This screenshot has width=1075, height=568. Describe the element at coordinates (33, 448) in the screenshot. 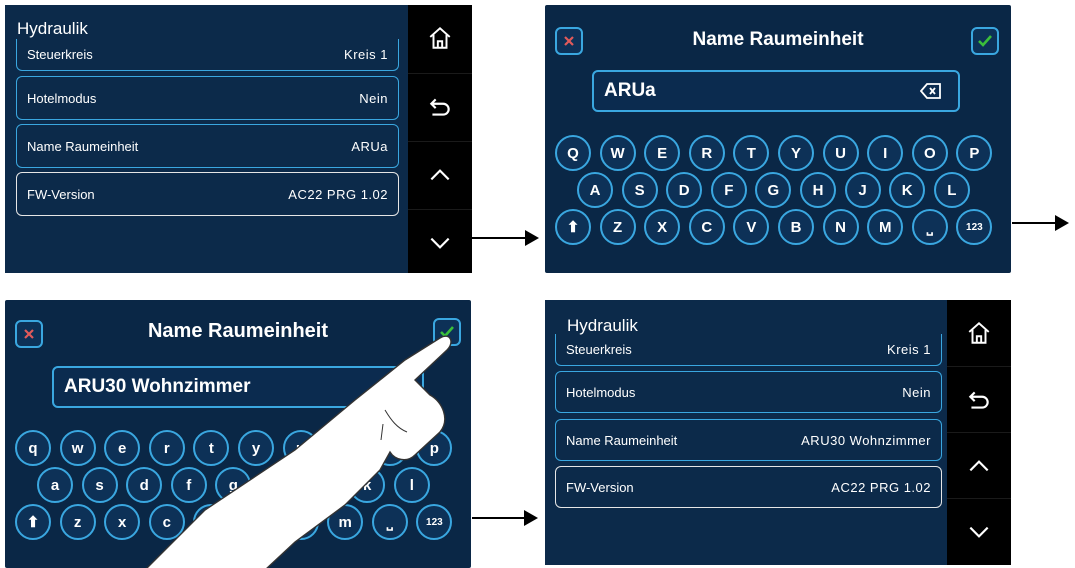

I see `key: q` at that location.